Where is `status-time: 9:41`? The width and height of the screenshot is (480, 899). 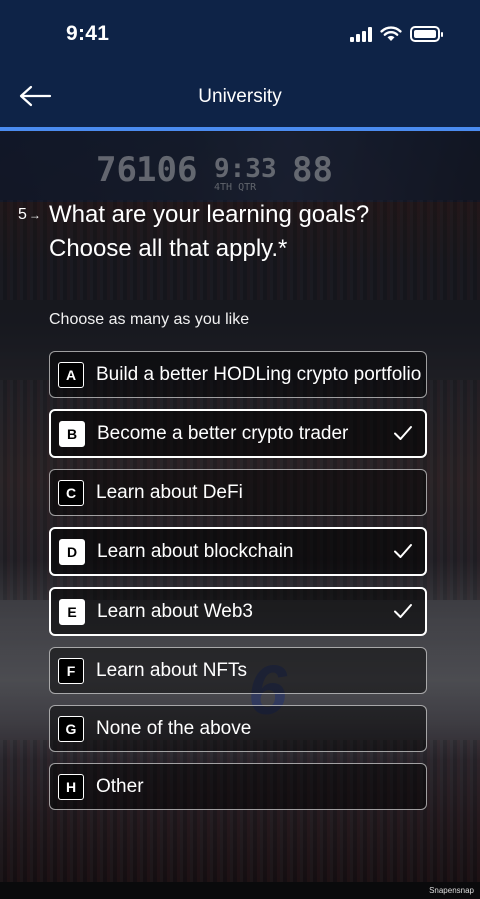
status-time: 9:41 is located at coordinates (88, 33).